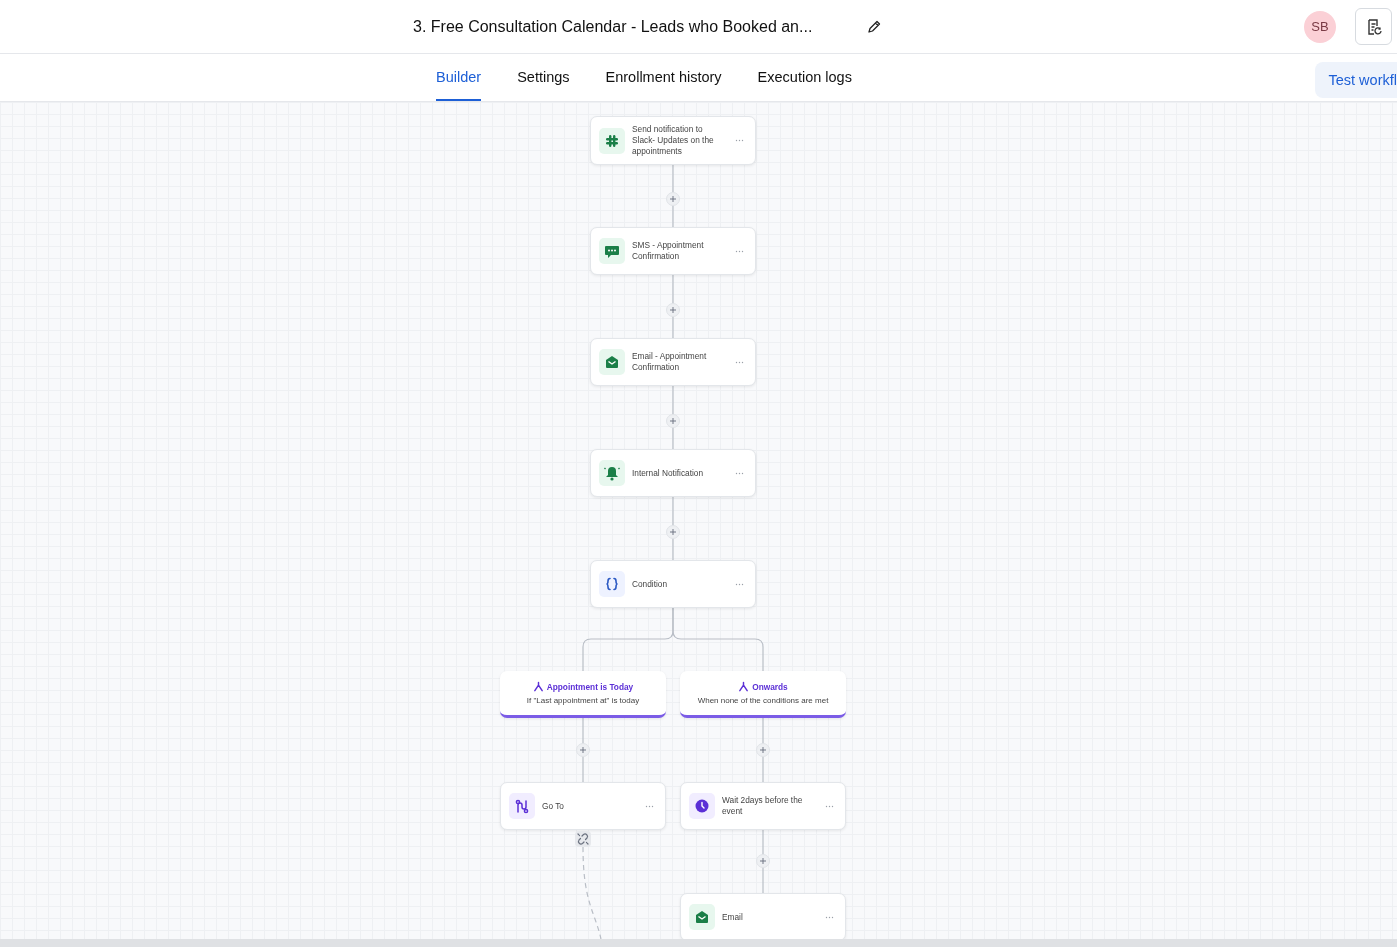 This screenshot has width=1397, height=948. I want to click on bell-icon, so click(612, 473).